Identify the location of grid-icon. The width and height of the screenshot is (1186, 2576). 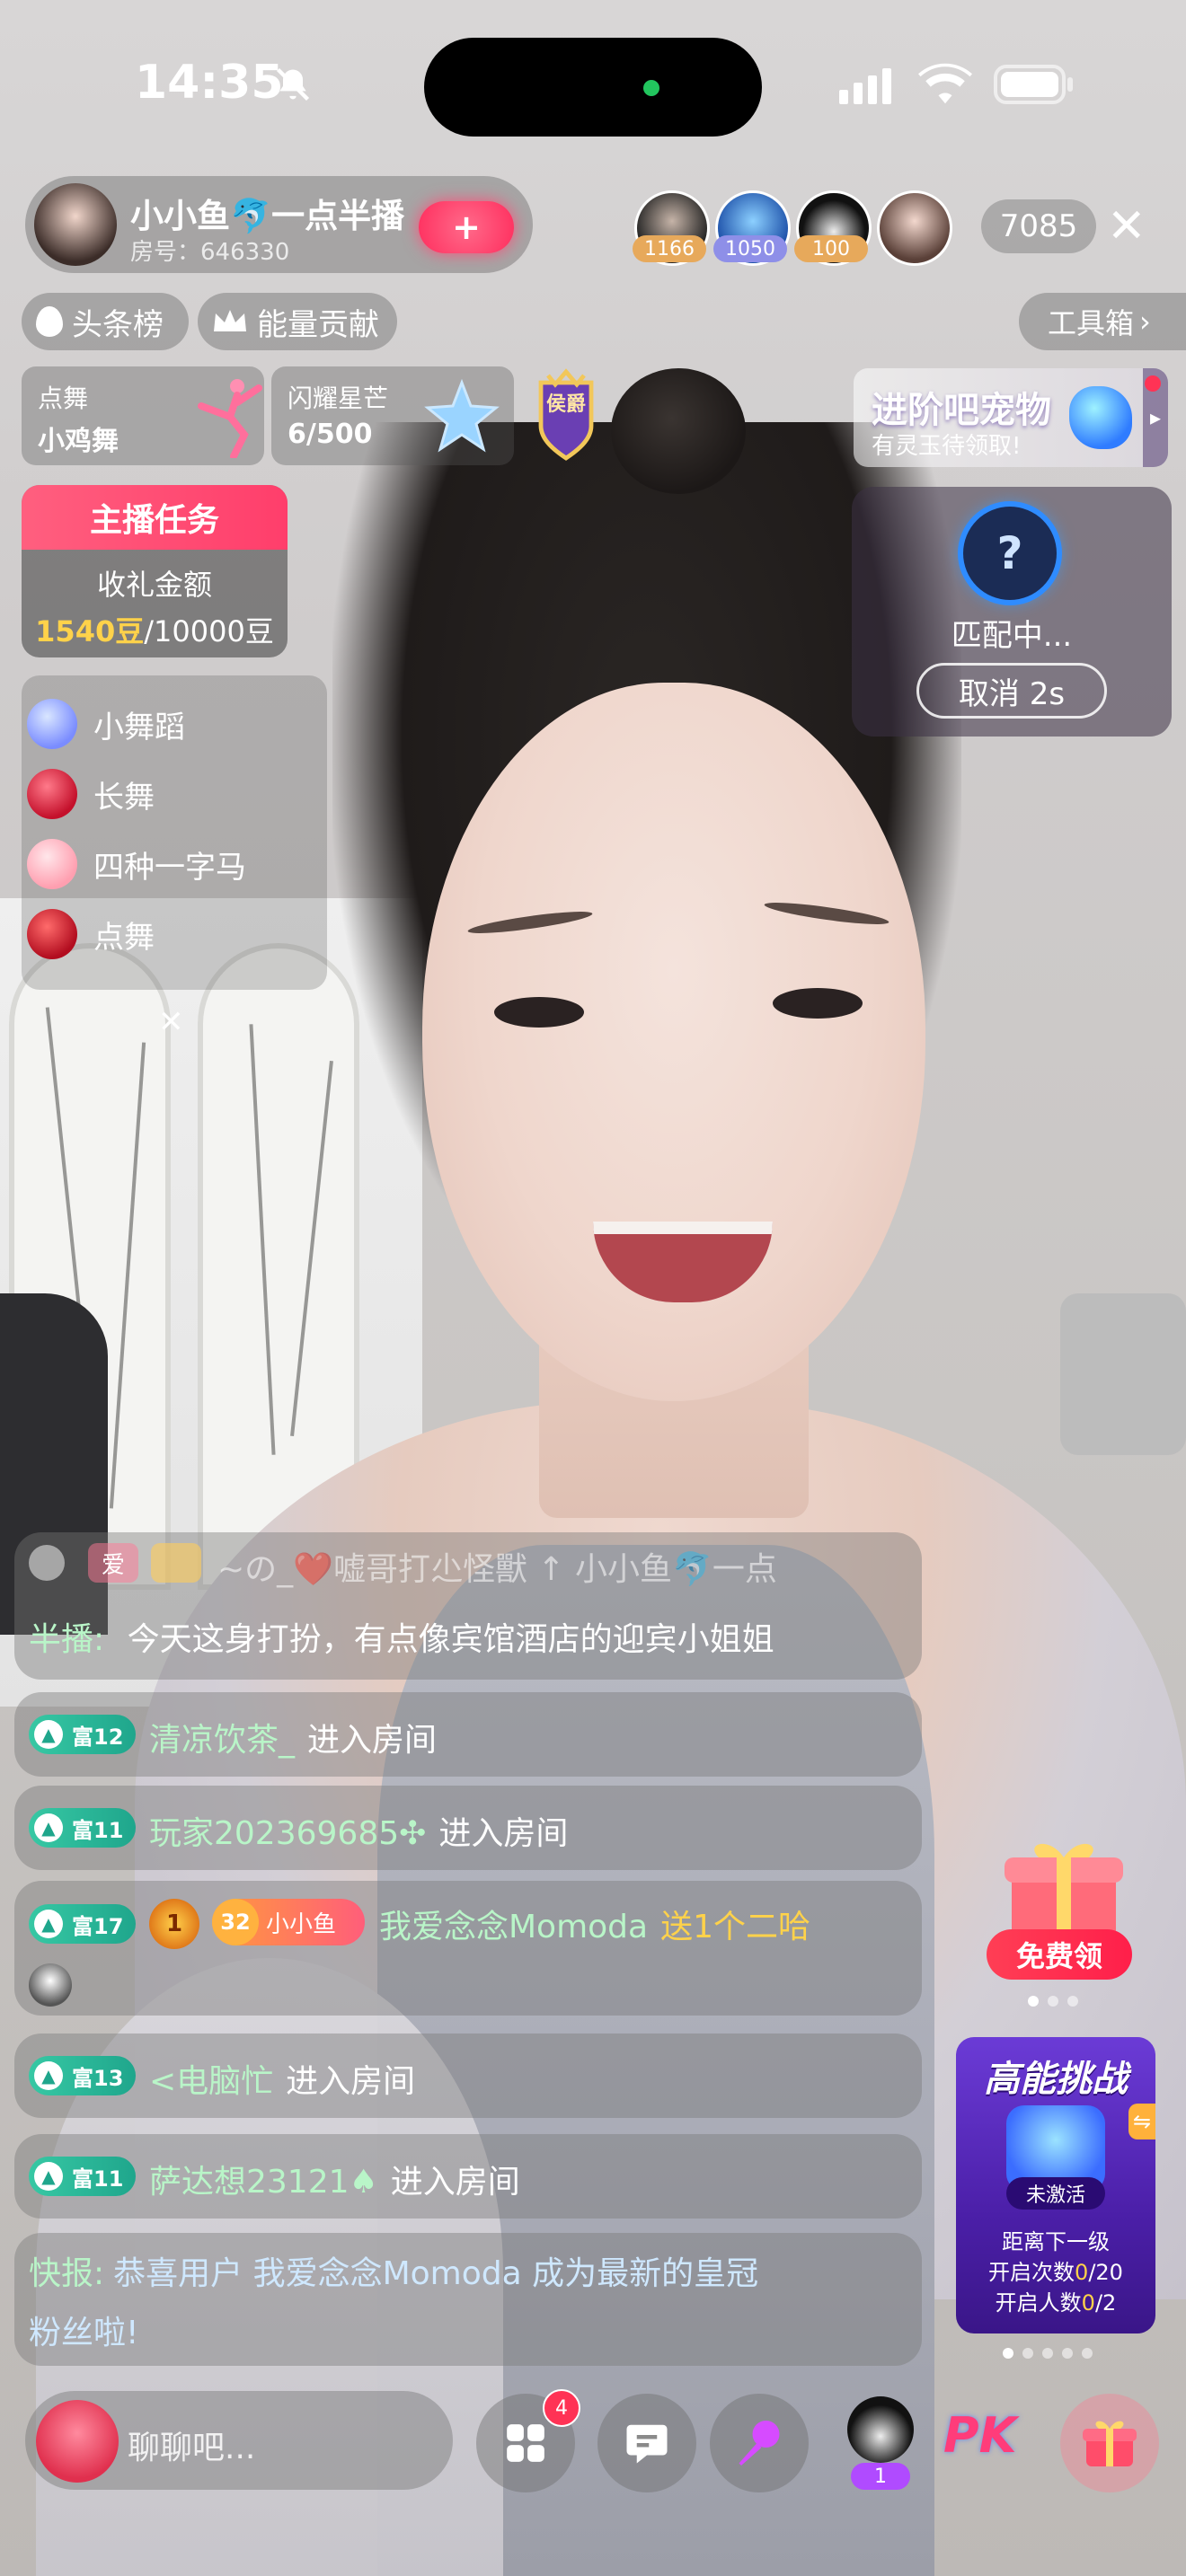
(525, 2443).